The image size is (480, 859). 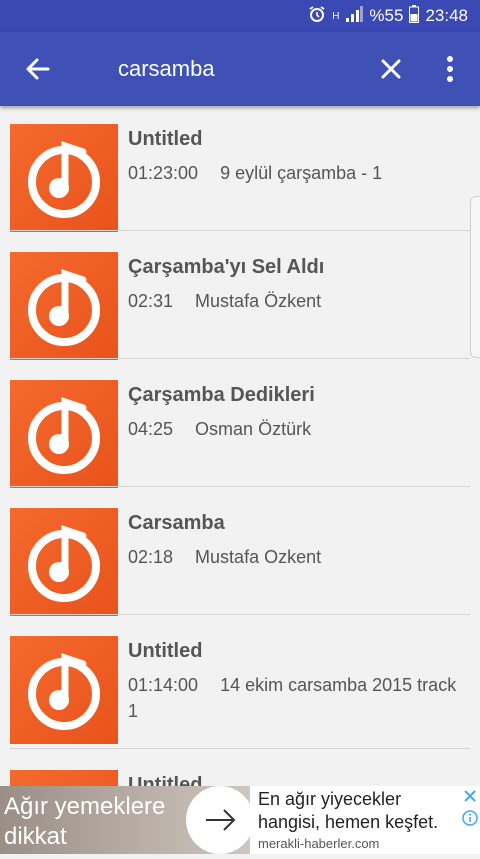 I want to click on track-duration: 02:18, so click(x=151, y=557).